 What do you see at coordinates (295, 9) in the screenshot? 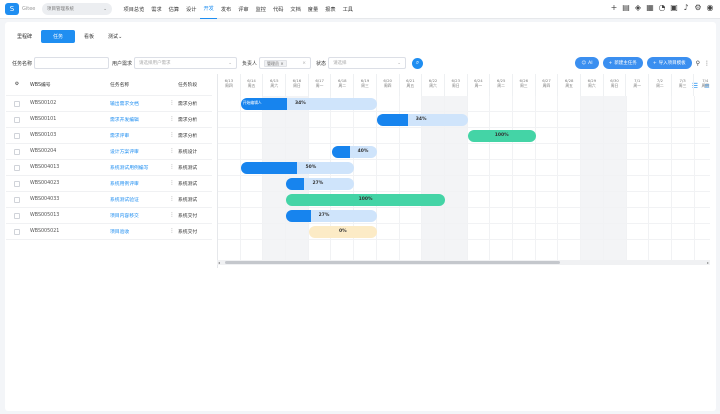
I see `nav-item: 文档` at bounding box center [295, 9].